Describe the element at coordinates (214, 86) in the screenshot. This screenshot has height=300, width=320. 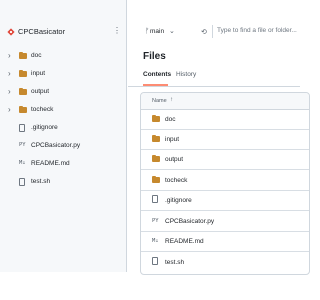
I see `tab-divider` at that location.